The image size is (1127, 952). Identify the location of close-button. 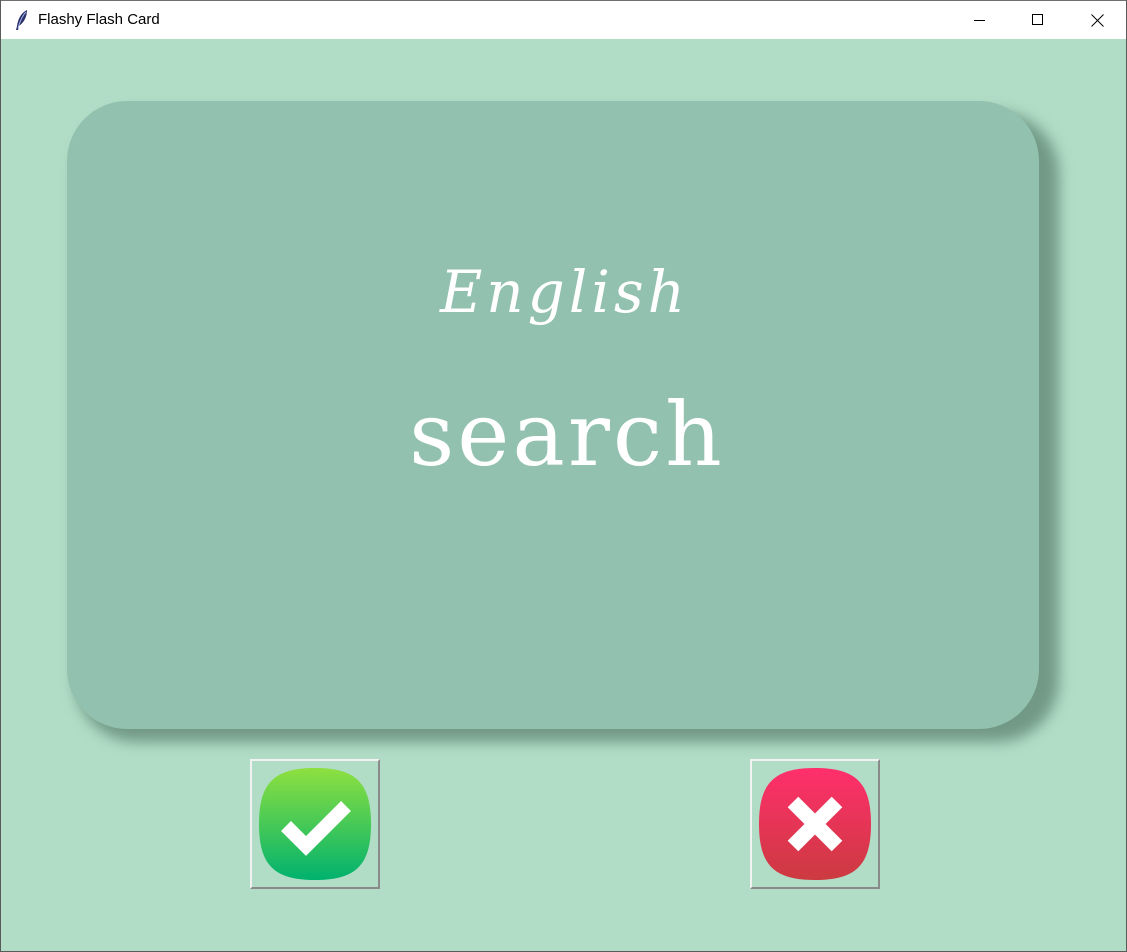
(1097, 20).